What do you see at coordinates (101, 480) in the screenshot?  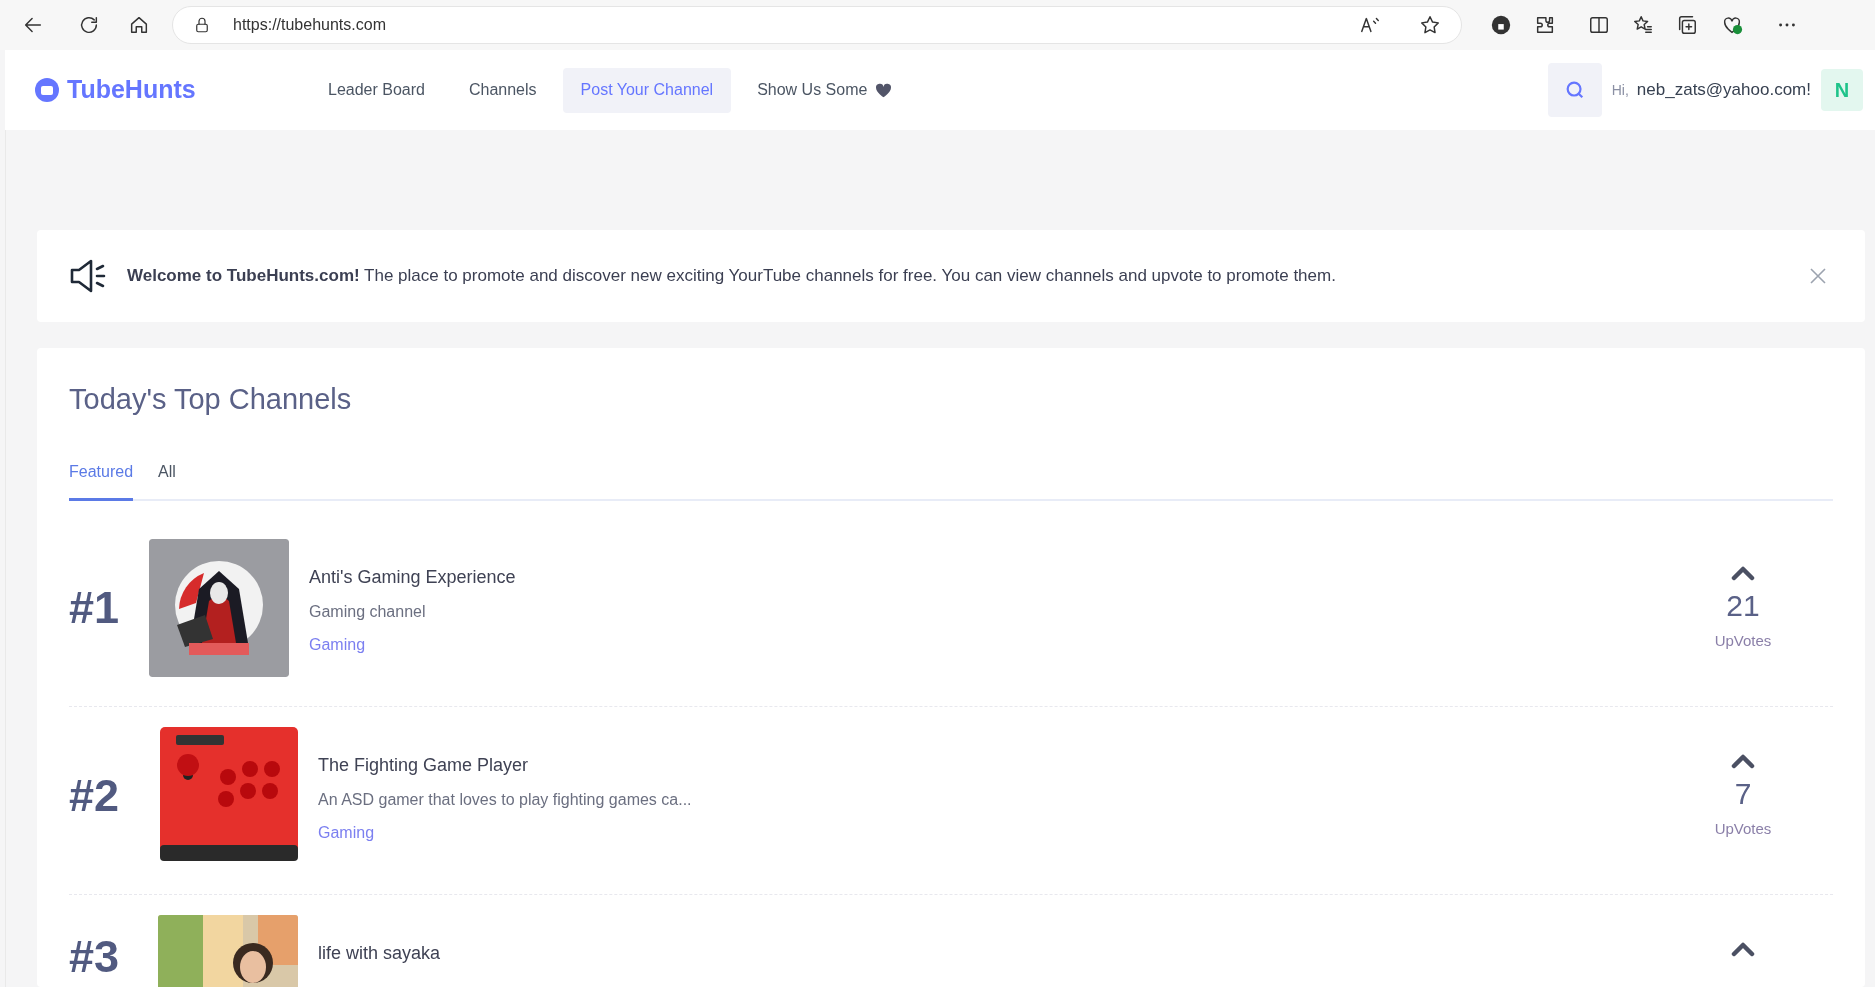 I see `tab: Featured` at bounding box center [101, 480].